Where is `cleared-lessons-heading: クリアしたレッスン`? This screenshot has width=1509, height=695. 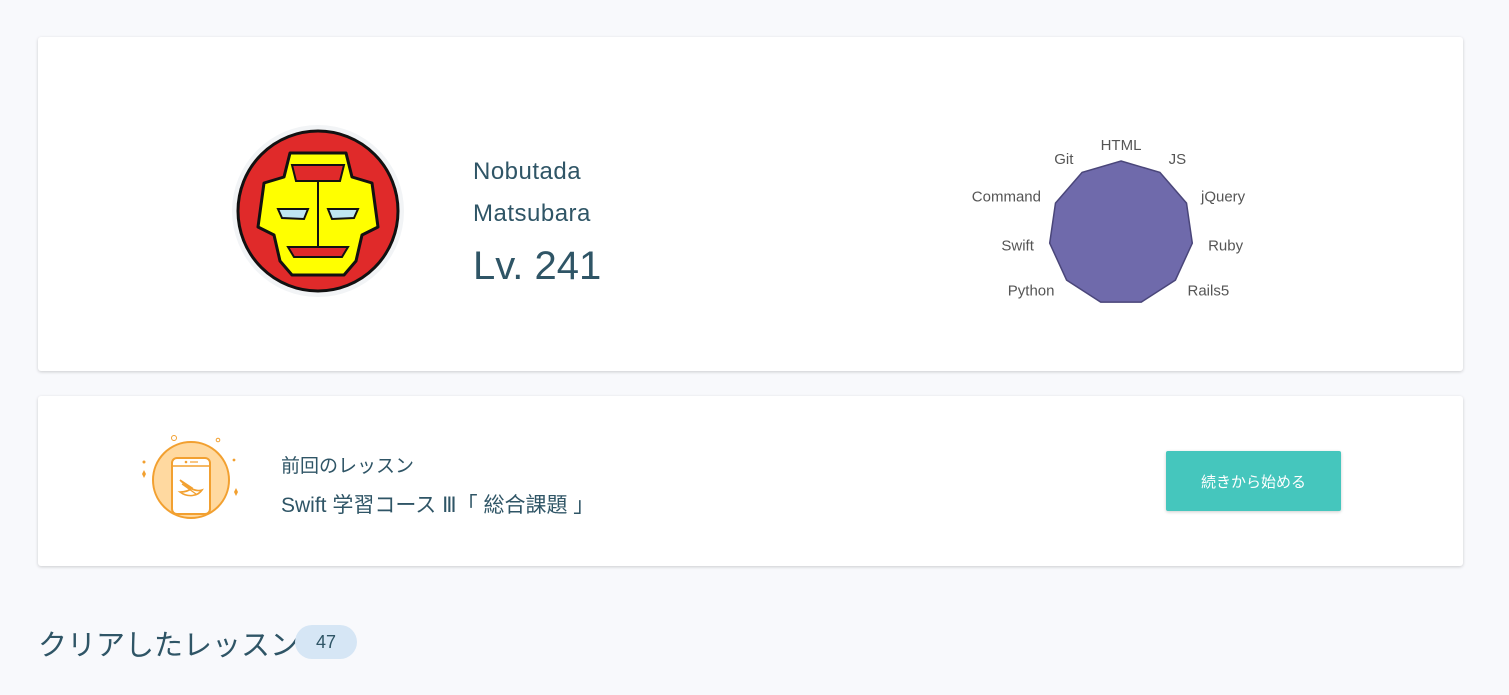 cleared-lessons-heading: クリアしたレッスン is located at coordinates (169, 646).